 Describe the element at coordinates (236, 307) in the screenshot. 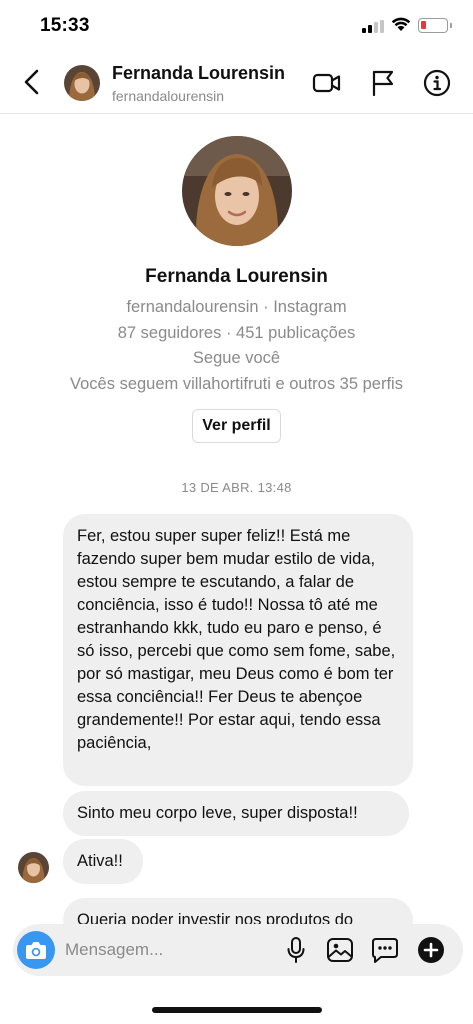

I see `profile-source: fernandalourensin · Instagram` at that location.